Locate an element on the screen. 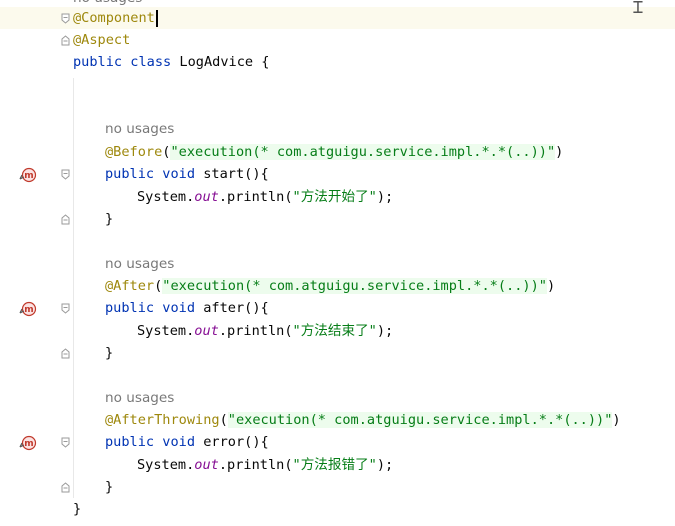 Image resolution: width=675 pixels, height=526 pixels. method-signature: start(){ is located at coordinates (232, 174).